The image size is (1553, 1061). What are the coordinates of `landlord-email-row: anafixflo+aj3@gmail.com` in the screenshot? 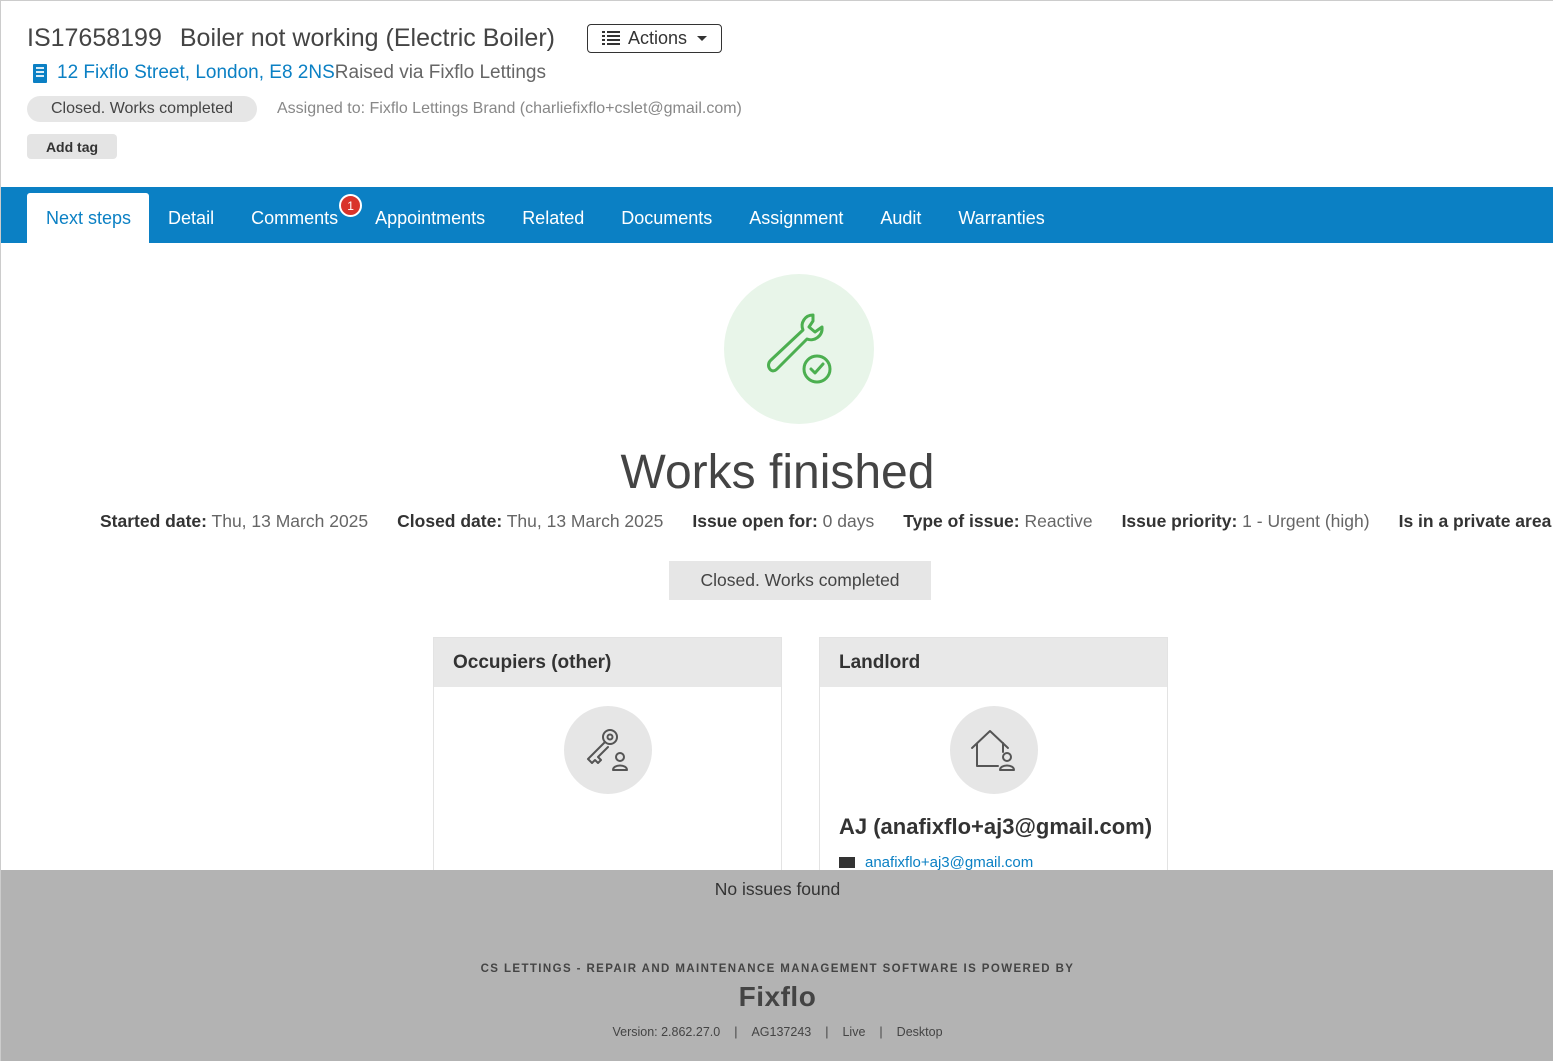 It's located at (993, 862).